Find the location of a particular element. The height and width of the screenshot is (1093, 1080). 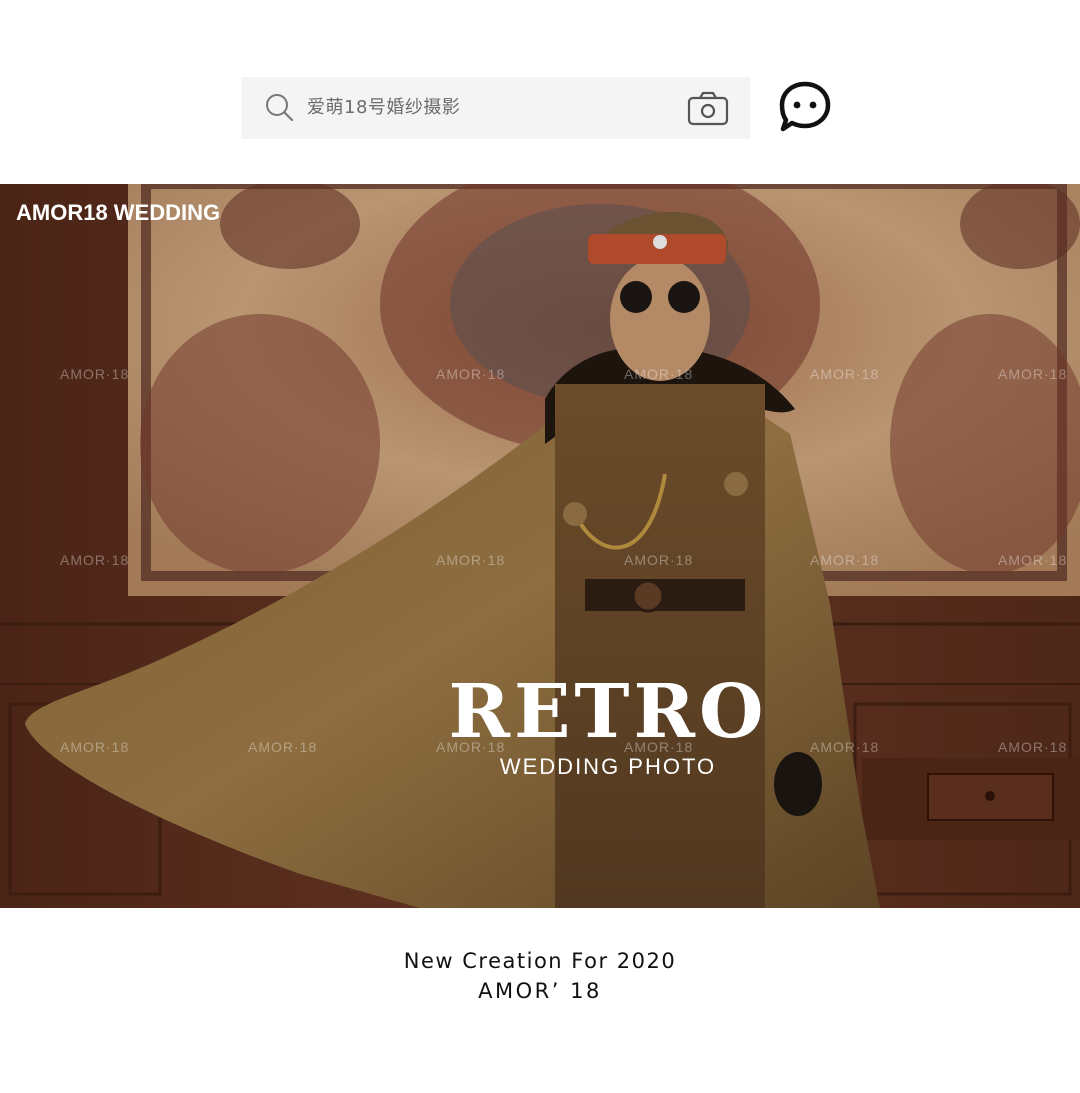

search-bar: 爱萌18号婚纱摄影 is located at coordinates (495, 108).